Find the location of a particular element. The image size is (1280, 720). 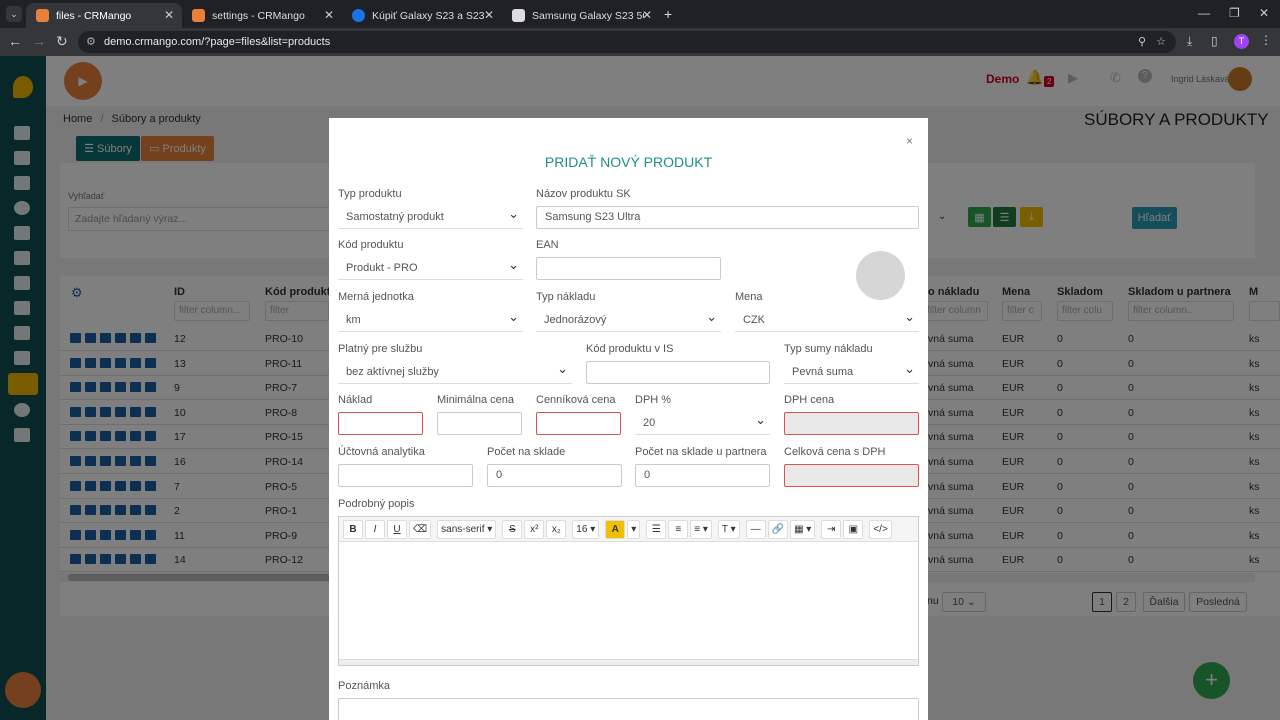

note-input is located at coordinates (628, 709).